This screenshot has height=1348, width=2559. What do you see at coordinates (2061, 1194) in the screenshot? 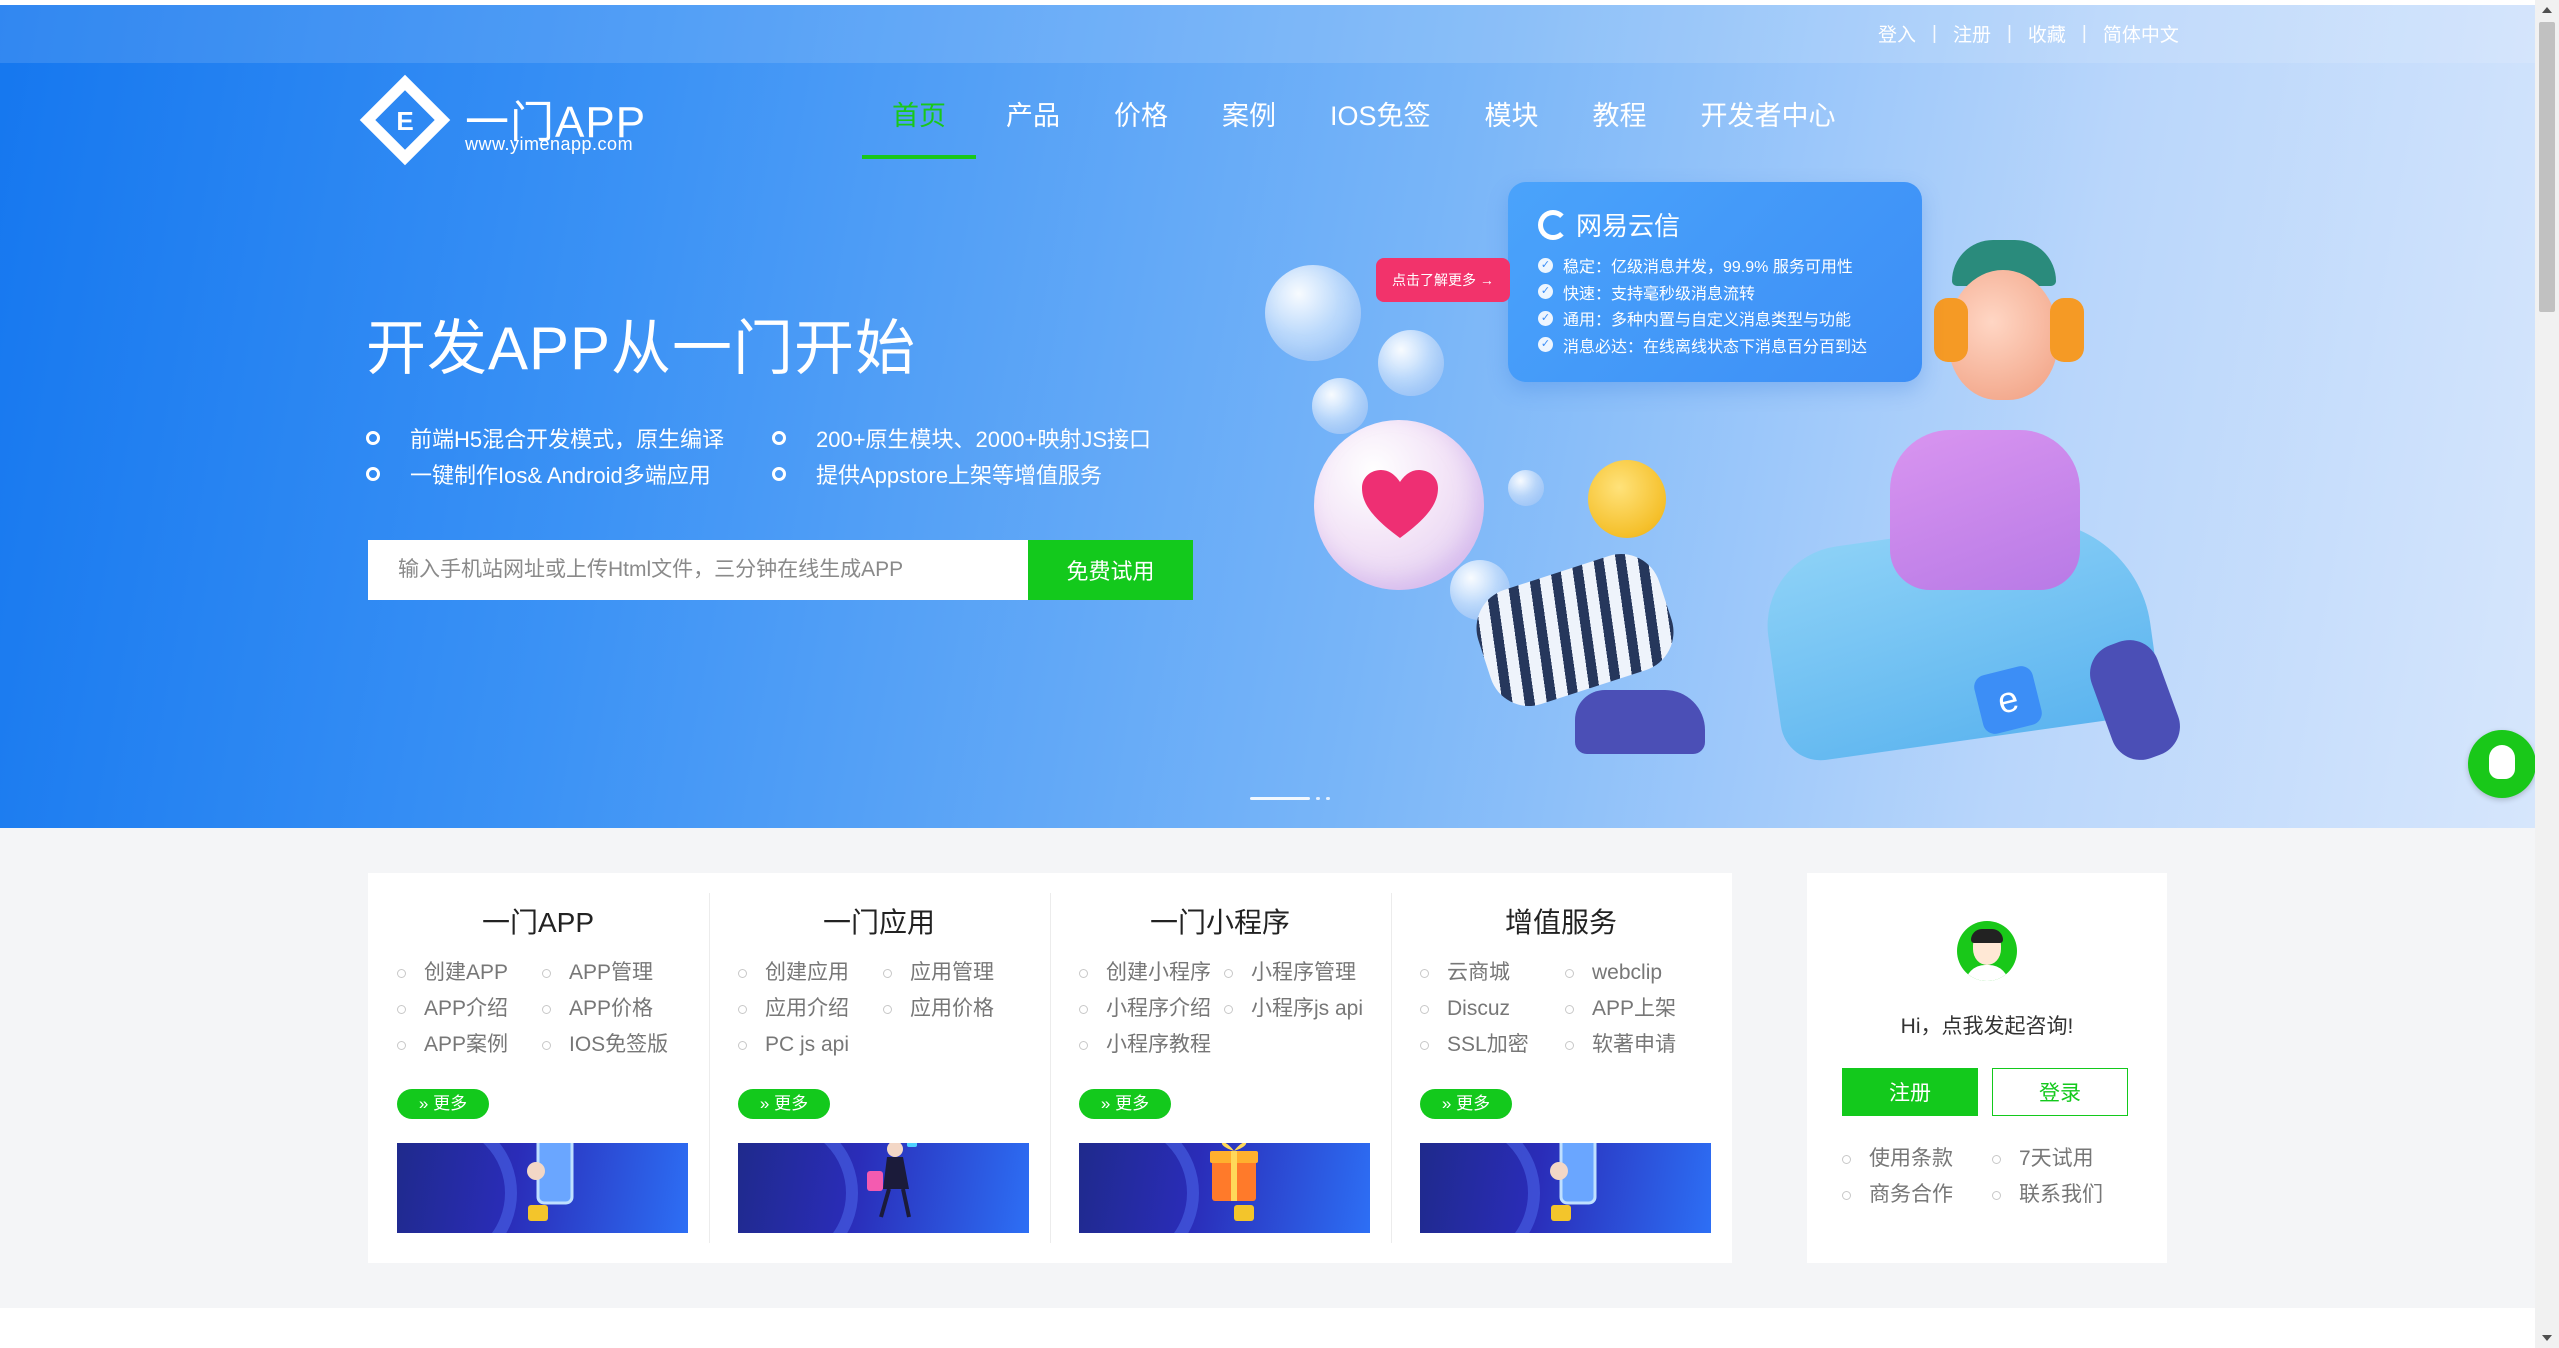
I see `consult-link-label: 联系我们` at bounding box center [2061, 1194].